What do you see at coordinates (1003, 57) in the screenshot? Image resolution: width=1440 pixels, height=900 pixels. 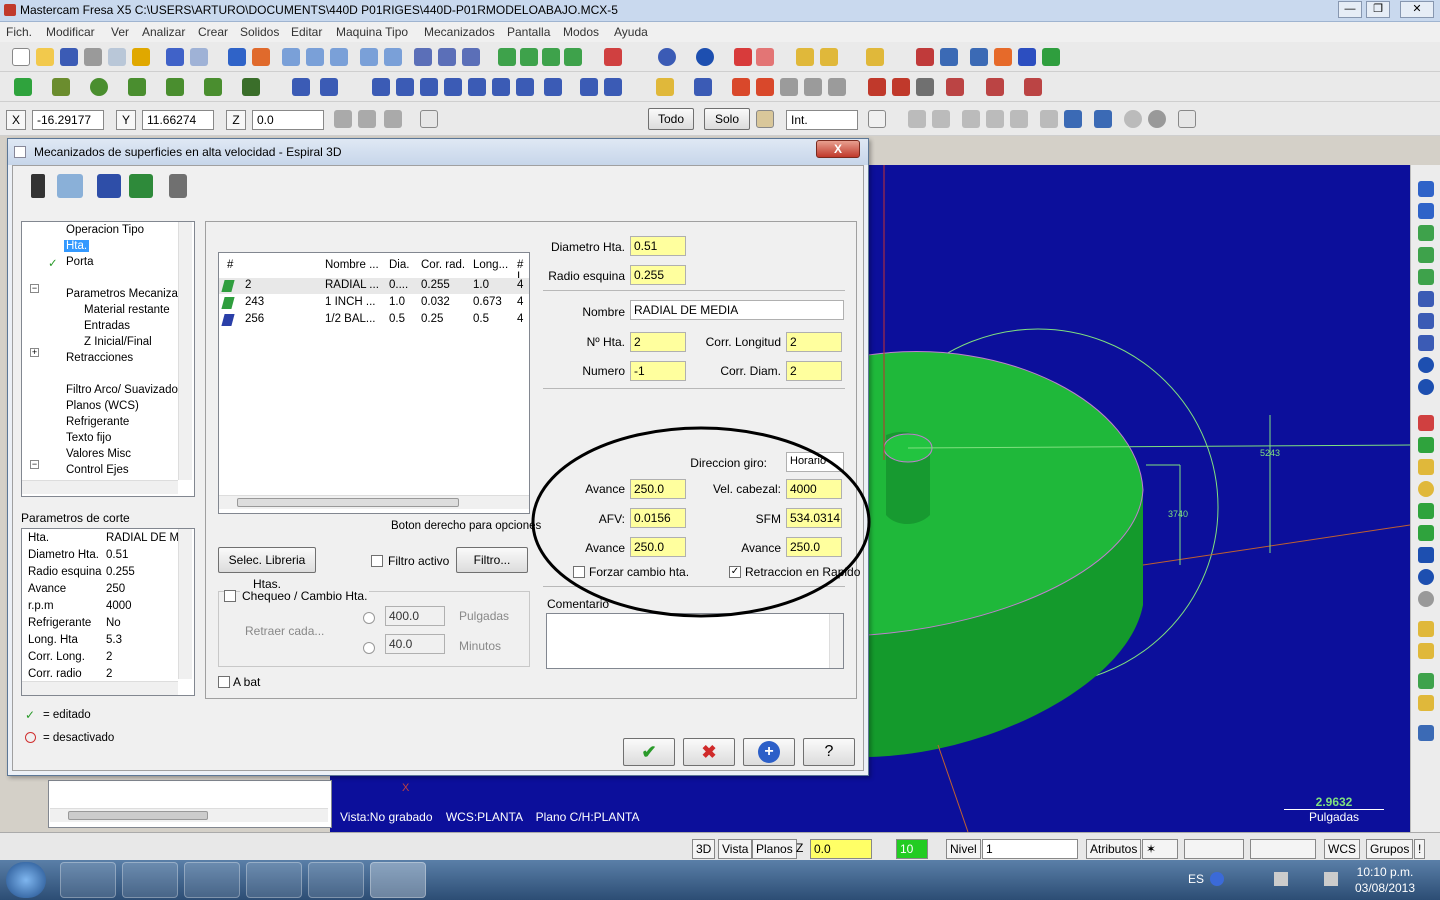 I see `verify-icon` at bounding box center [1003, 57].